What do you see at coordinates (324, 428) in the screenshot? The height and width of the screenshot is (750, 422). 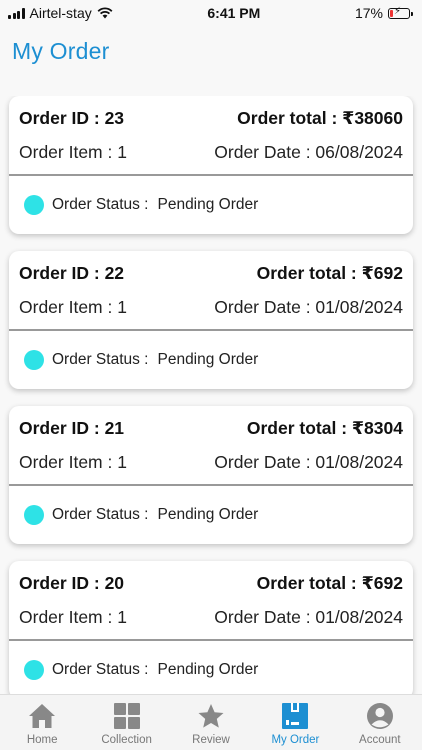 I see `order-total: Order total : ₹8304` at bounding box center [324, 428].